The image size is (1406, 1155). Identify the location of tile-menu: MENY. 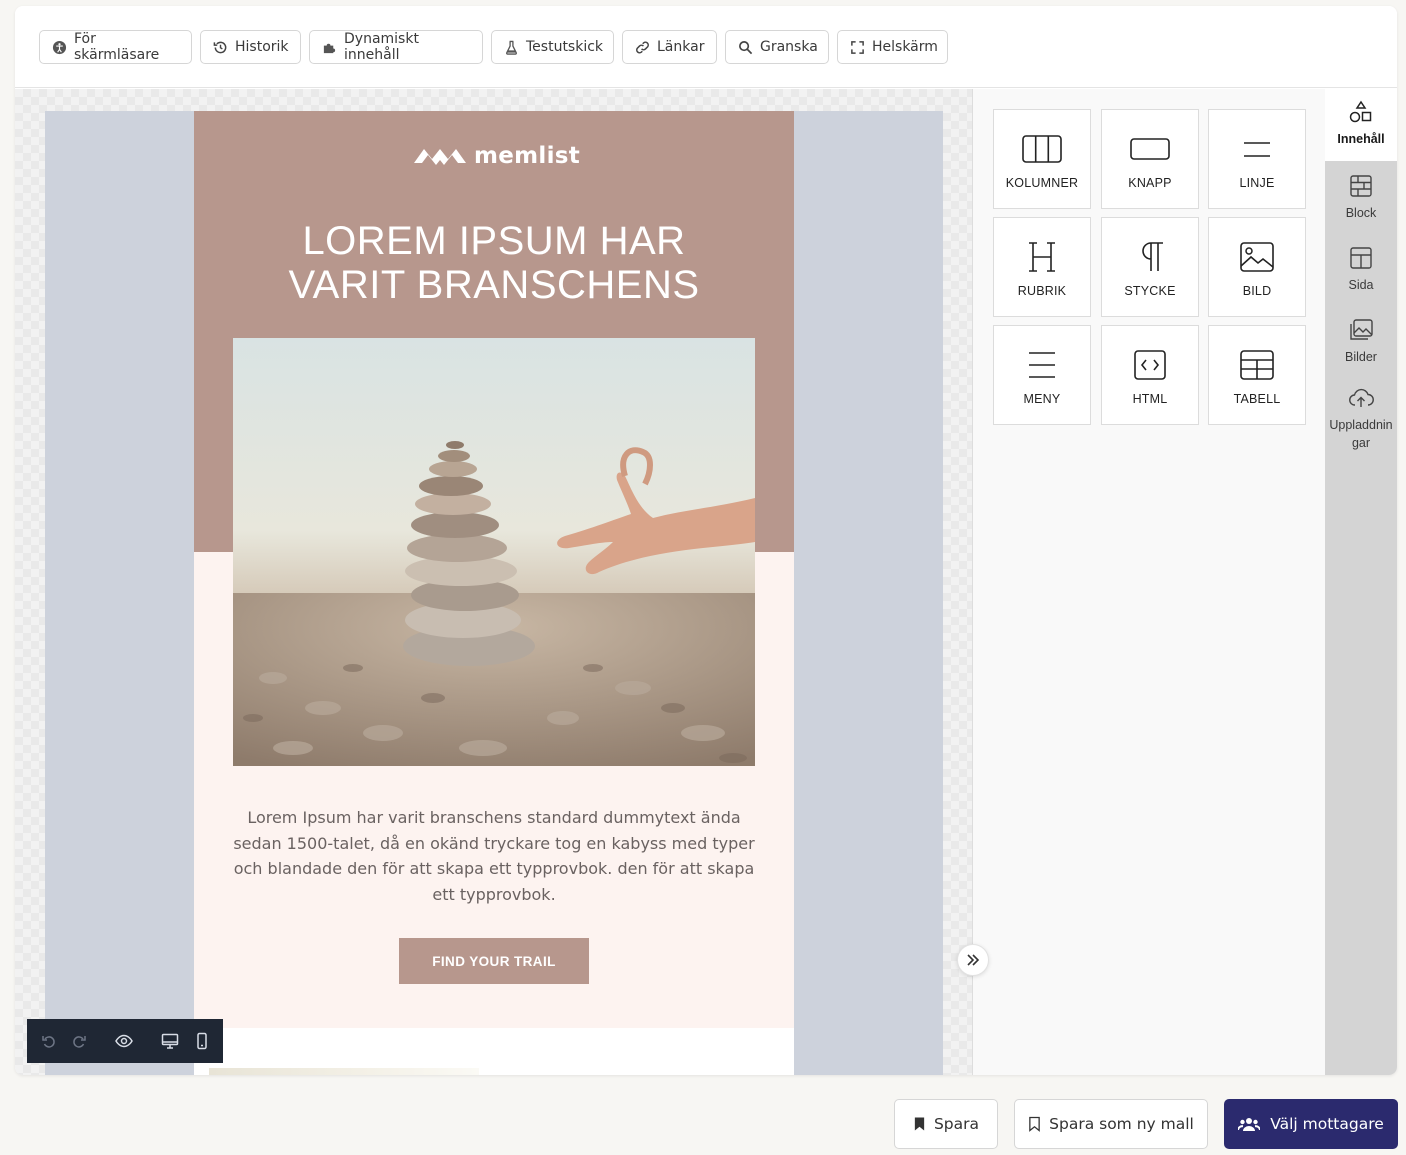
(1042, 375).